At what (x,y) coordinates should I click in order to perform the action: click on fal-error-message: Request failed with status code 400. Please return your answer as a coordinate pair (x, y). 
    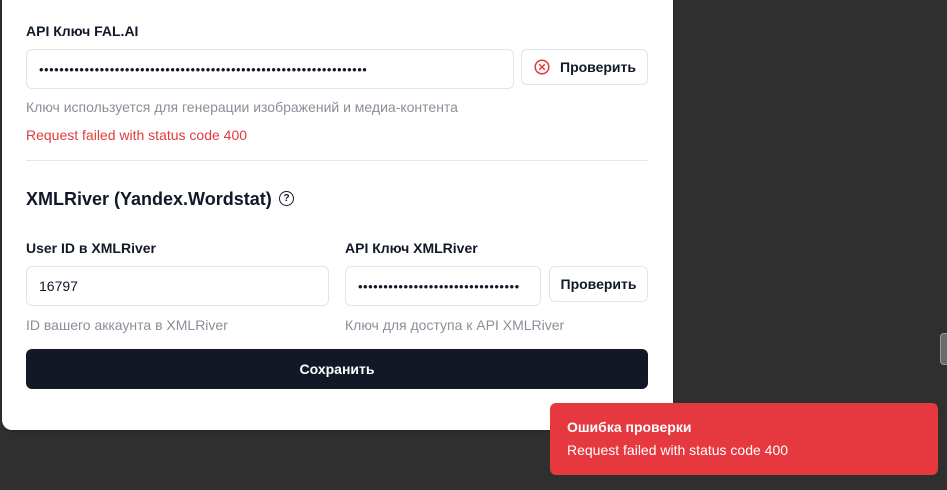
    Looking at the image, I should click on (137, 135).